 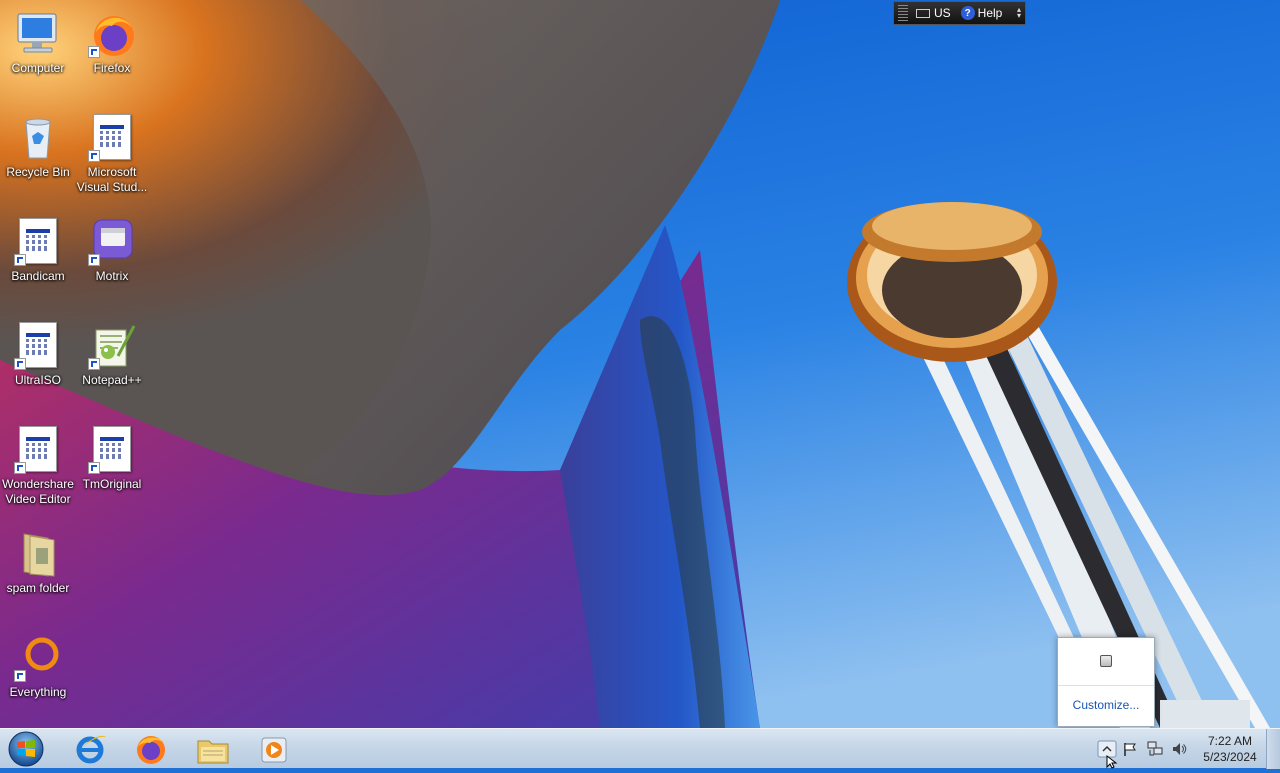 What do you see at coordinates (38, 658) in the screenshot?
I see `everything-icon` at bounding box center [38, 658].